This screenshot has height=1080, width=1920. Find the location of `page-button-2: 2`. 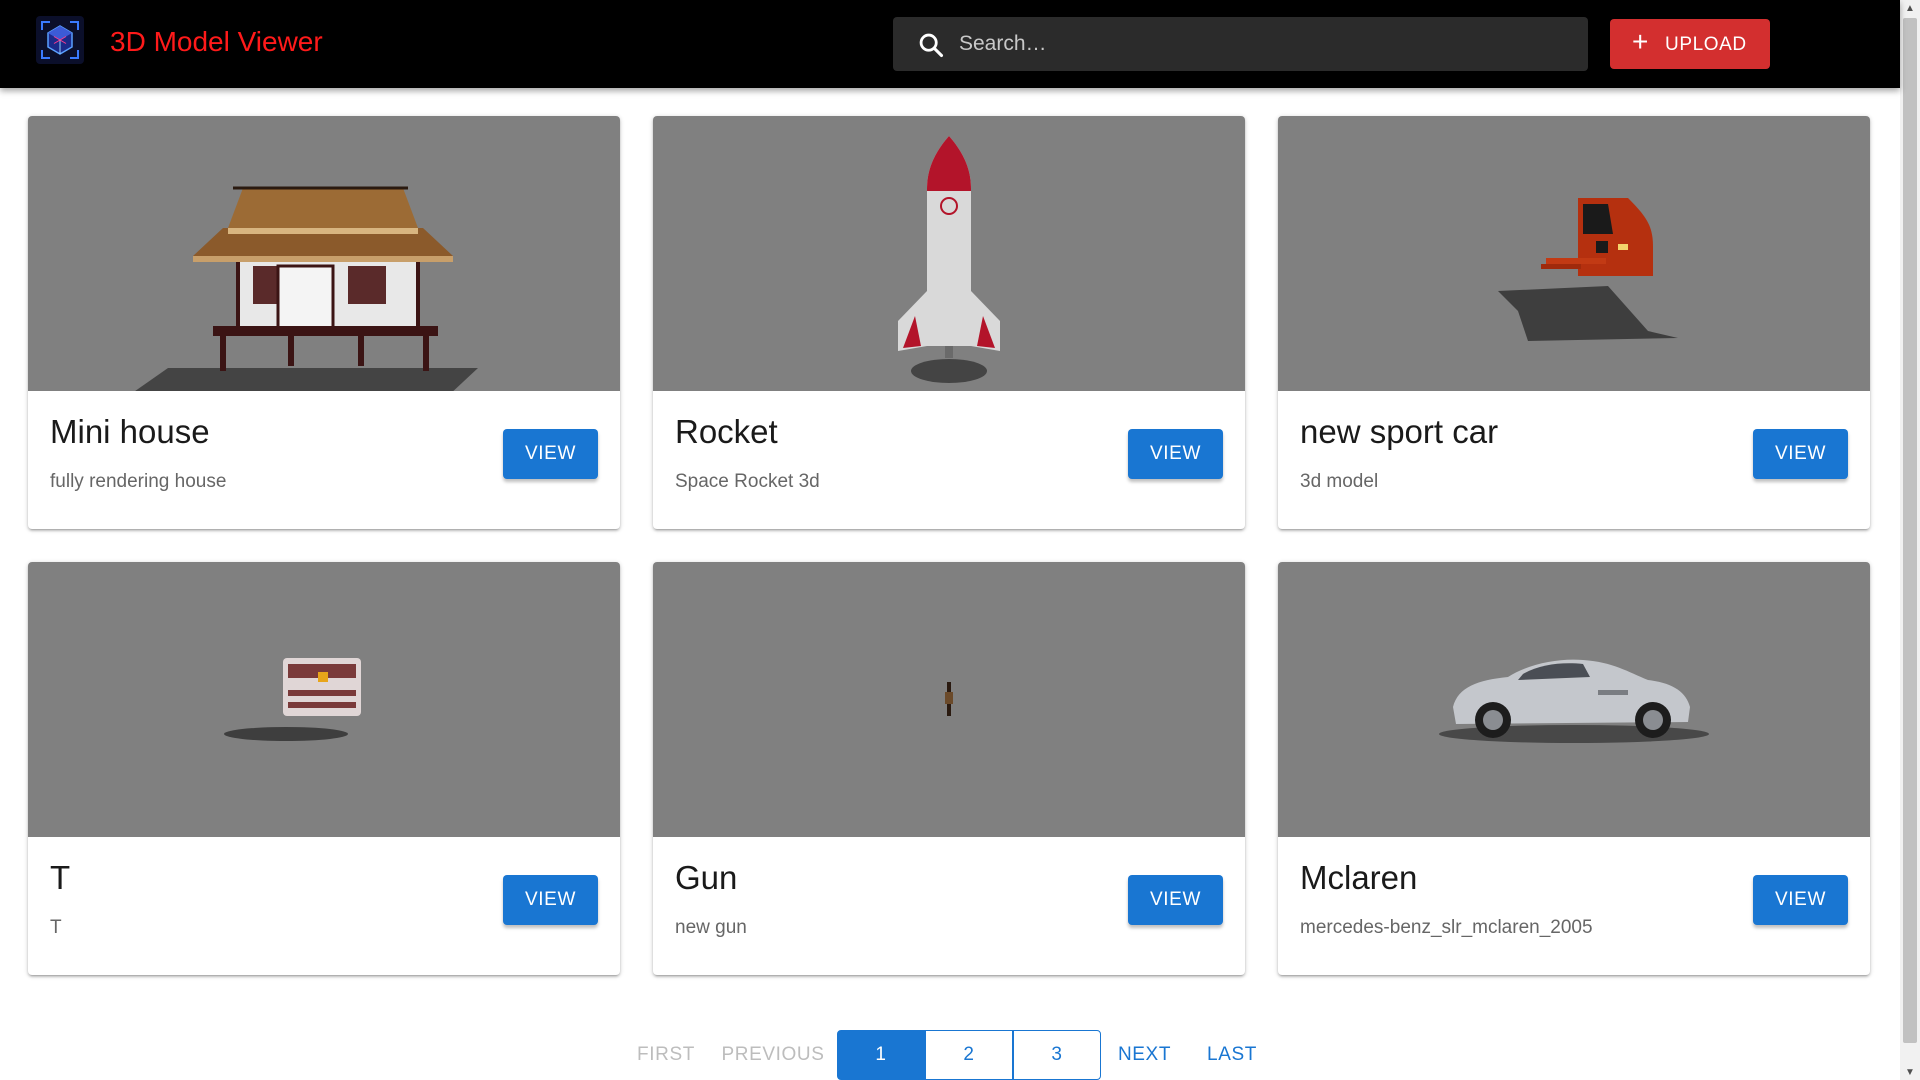

page-button-2: 2 is located at coordinates (969, 1055).